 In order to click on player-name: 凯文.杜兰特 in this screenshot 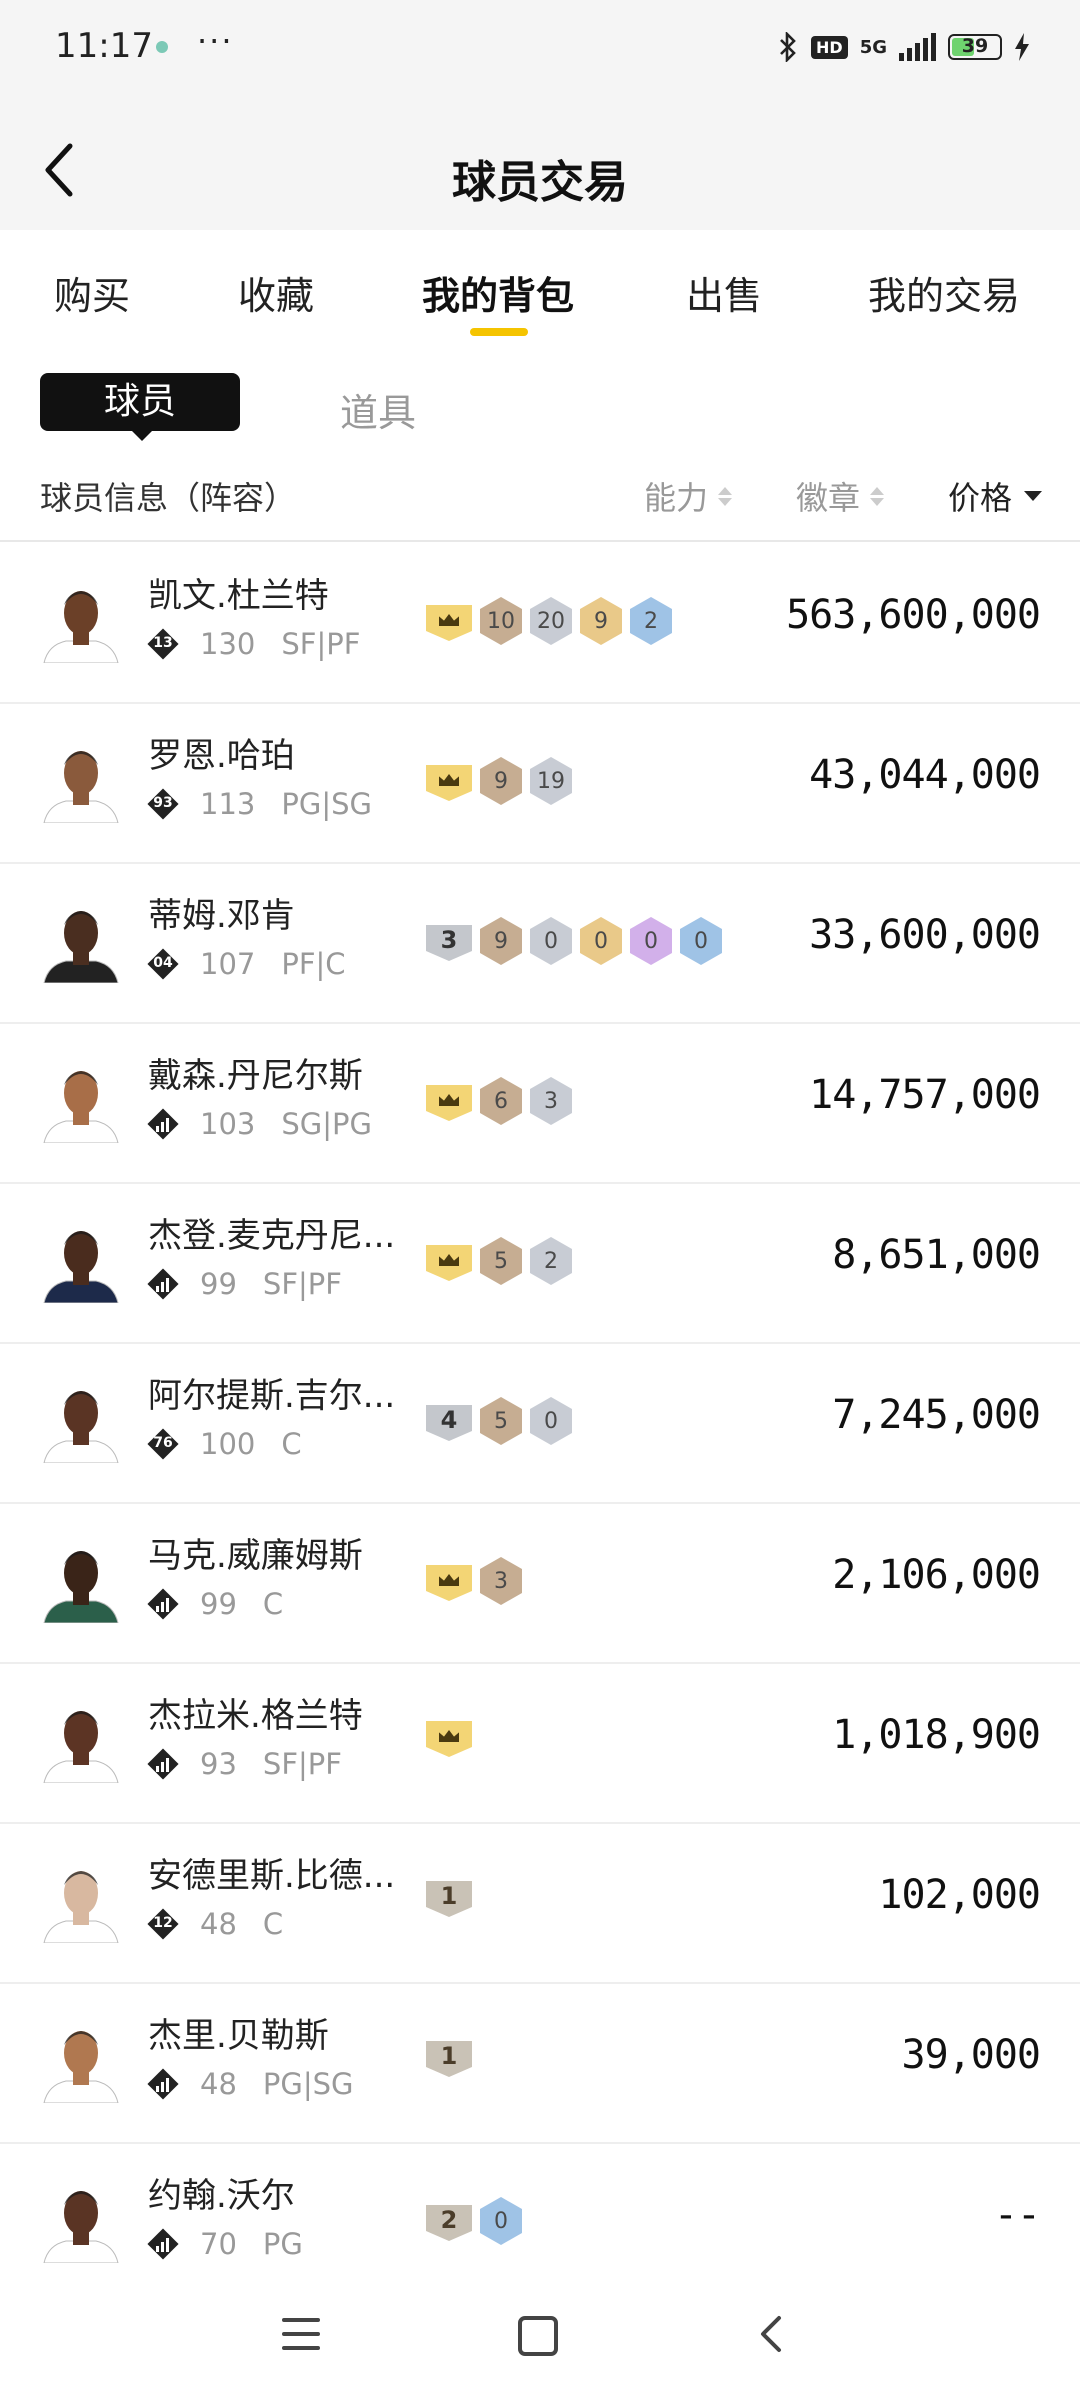, I will do `click(238, 596)`.